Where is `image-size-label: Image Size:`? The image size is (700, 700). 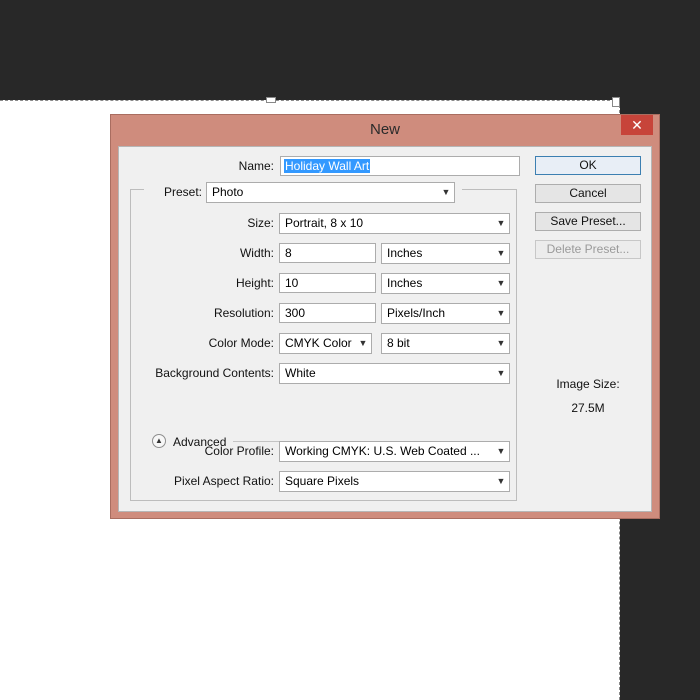 image-size-label: Image Size: is located at coordinates (588, 384).